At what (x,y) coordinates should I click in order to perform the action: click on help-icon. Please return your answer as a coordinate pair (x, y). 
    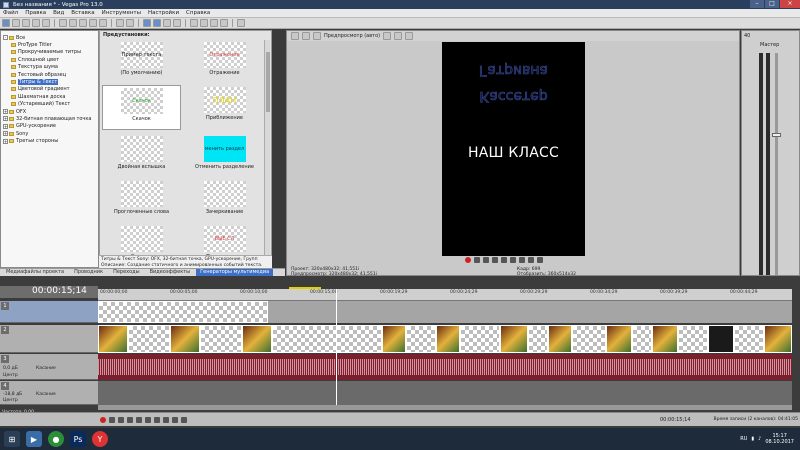
    Looking at the image, I should click on (241, 23).